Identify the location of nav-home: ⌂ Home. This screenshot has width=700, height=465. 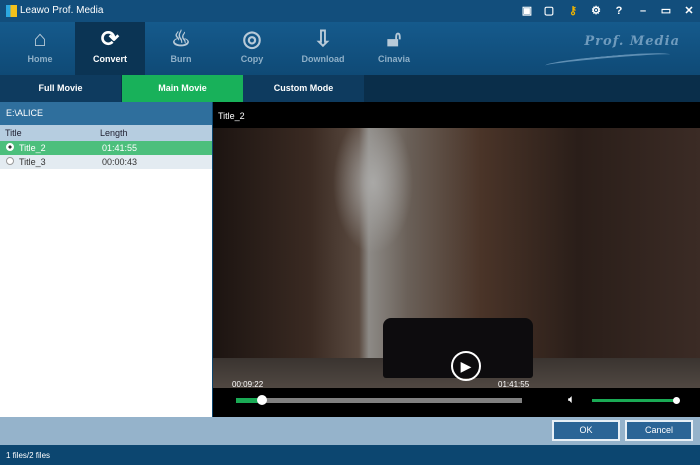
(40, 48).